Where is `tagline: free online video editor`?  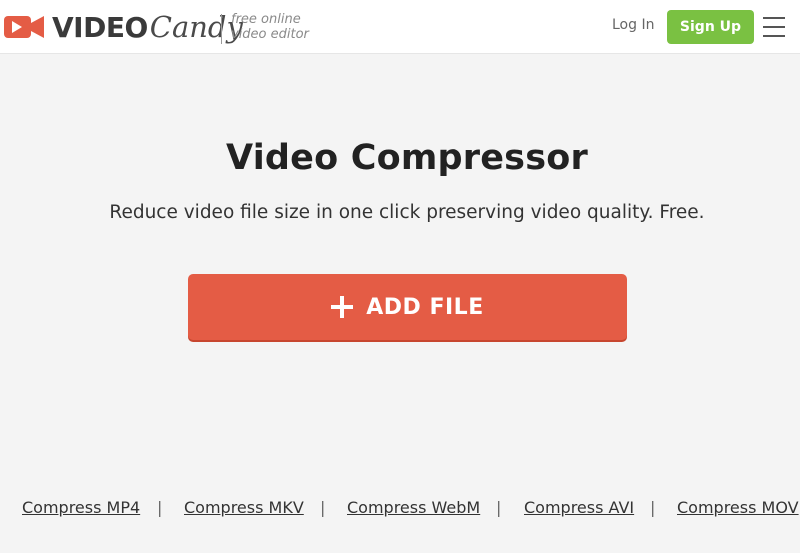
tagline: free online video editor is located at coordinates (270, 27).